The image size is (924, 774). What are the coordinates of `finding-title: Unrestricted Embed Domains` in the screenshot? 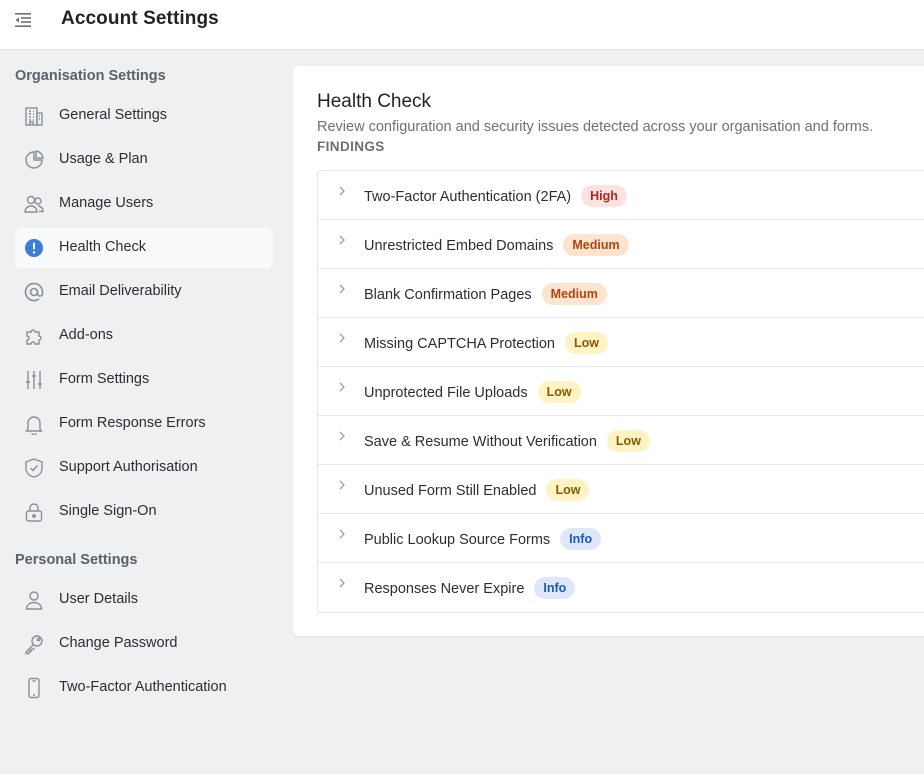 It's located at (459, 246).